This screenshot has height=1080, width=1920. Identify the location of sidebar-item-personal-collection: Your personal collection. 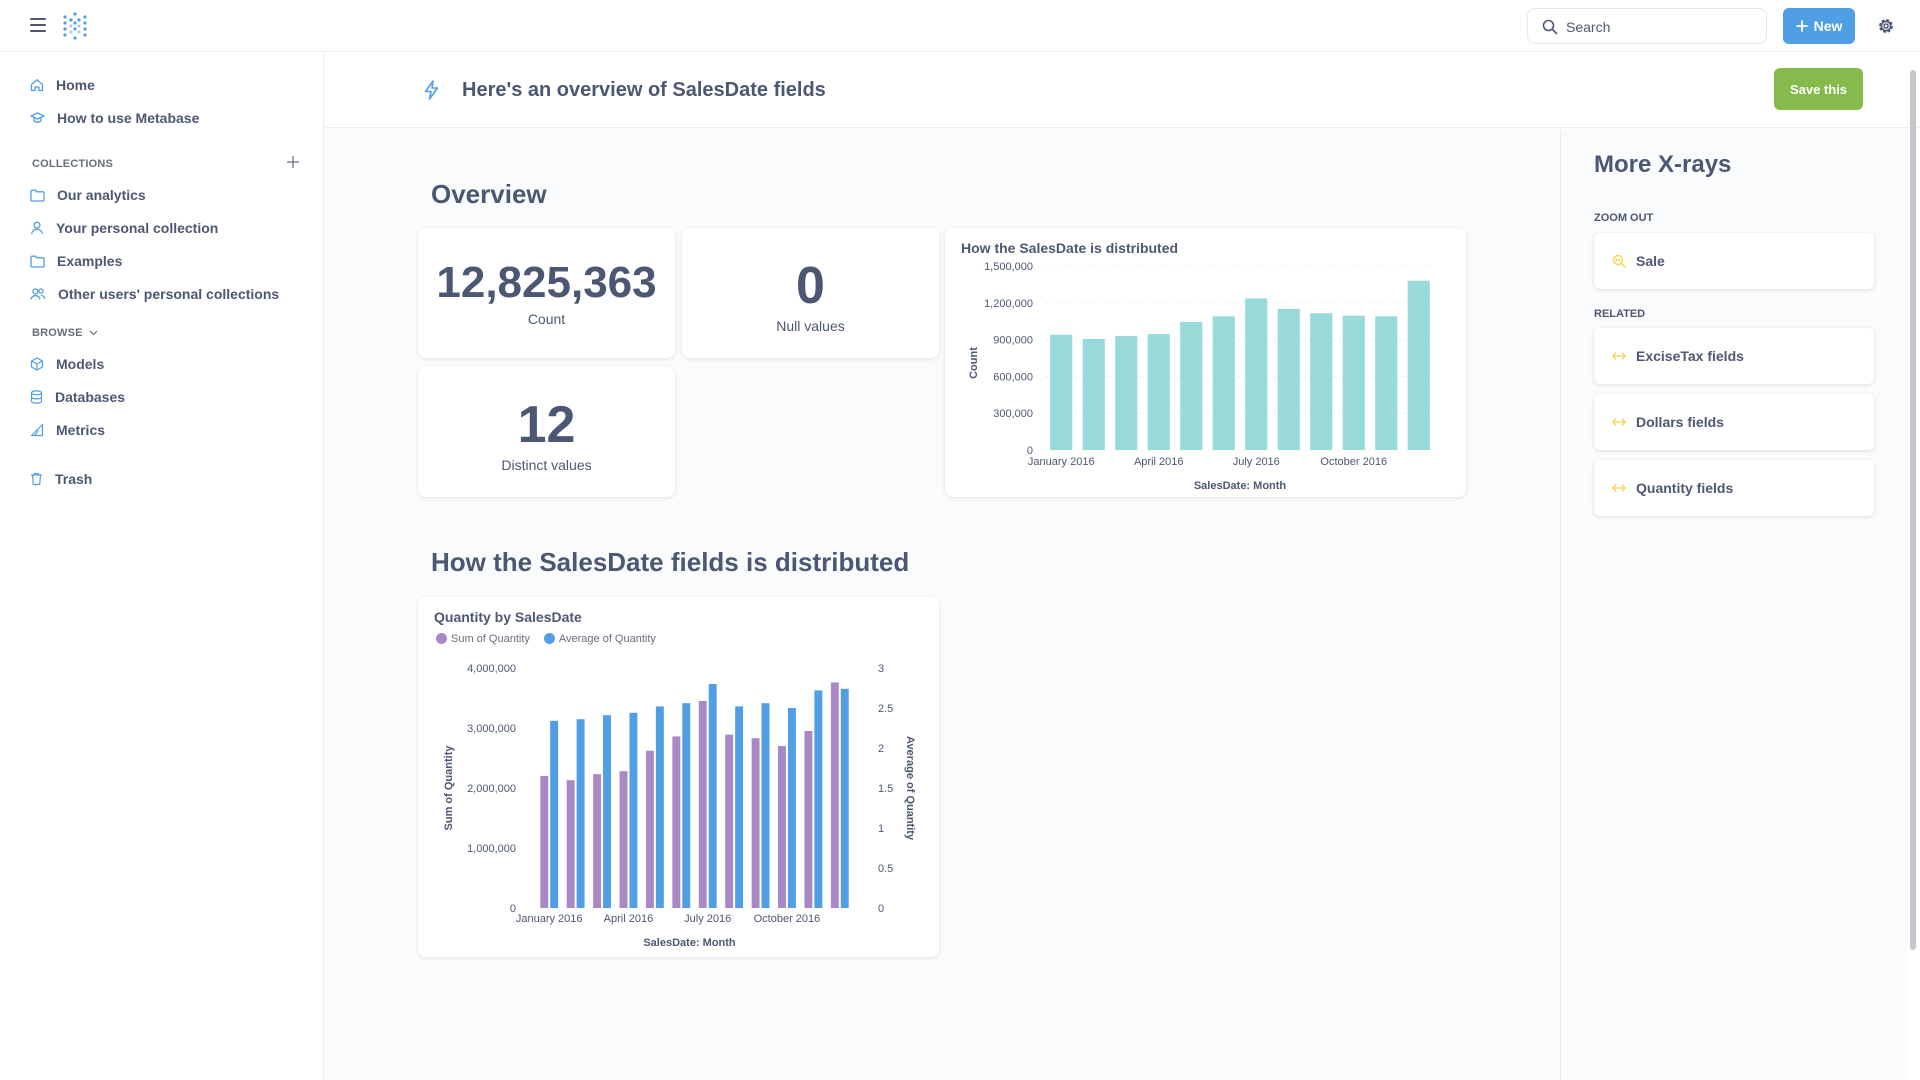
(124, 228).